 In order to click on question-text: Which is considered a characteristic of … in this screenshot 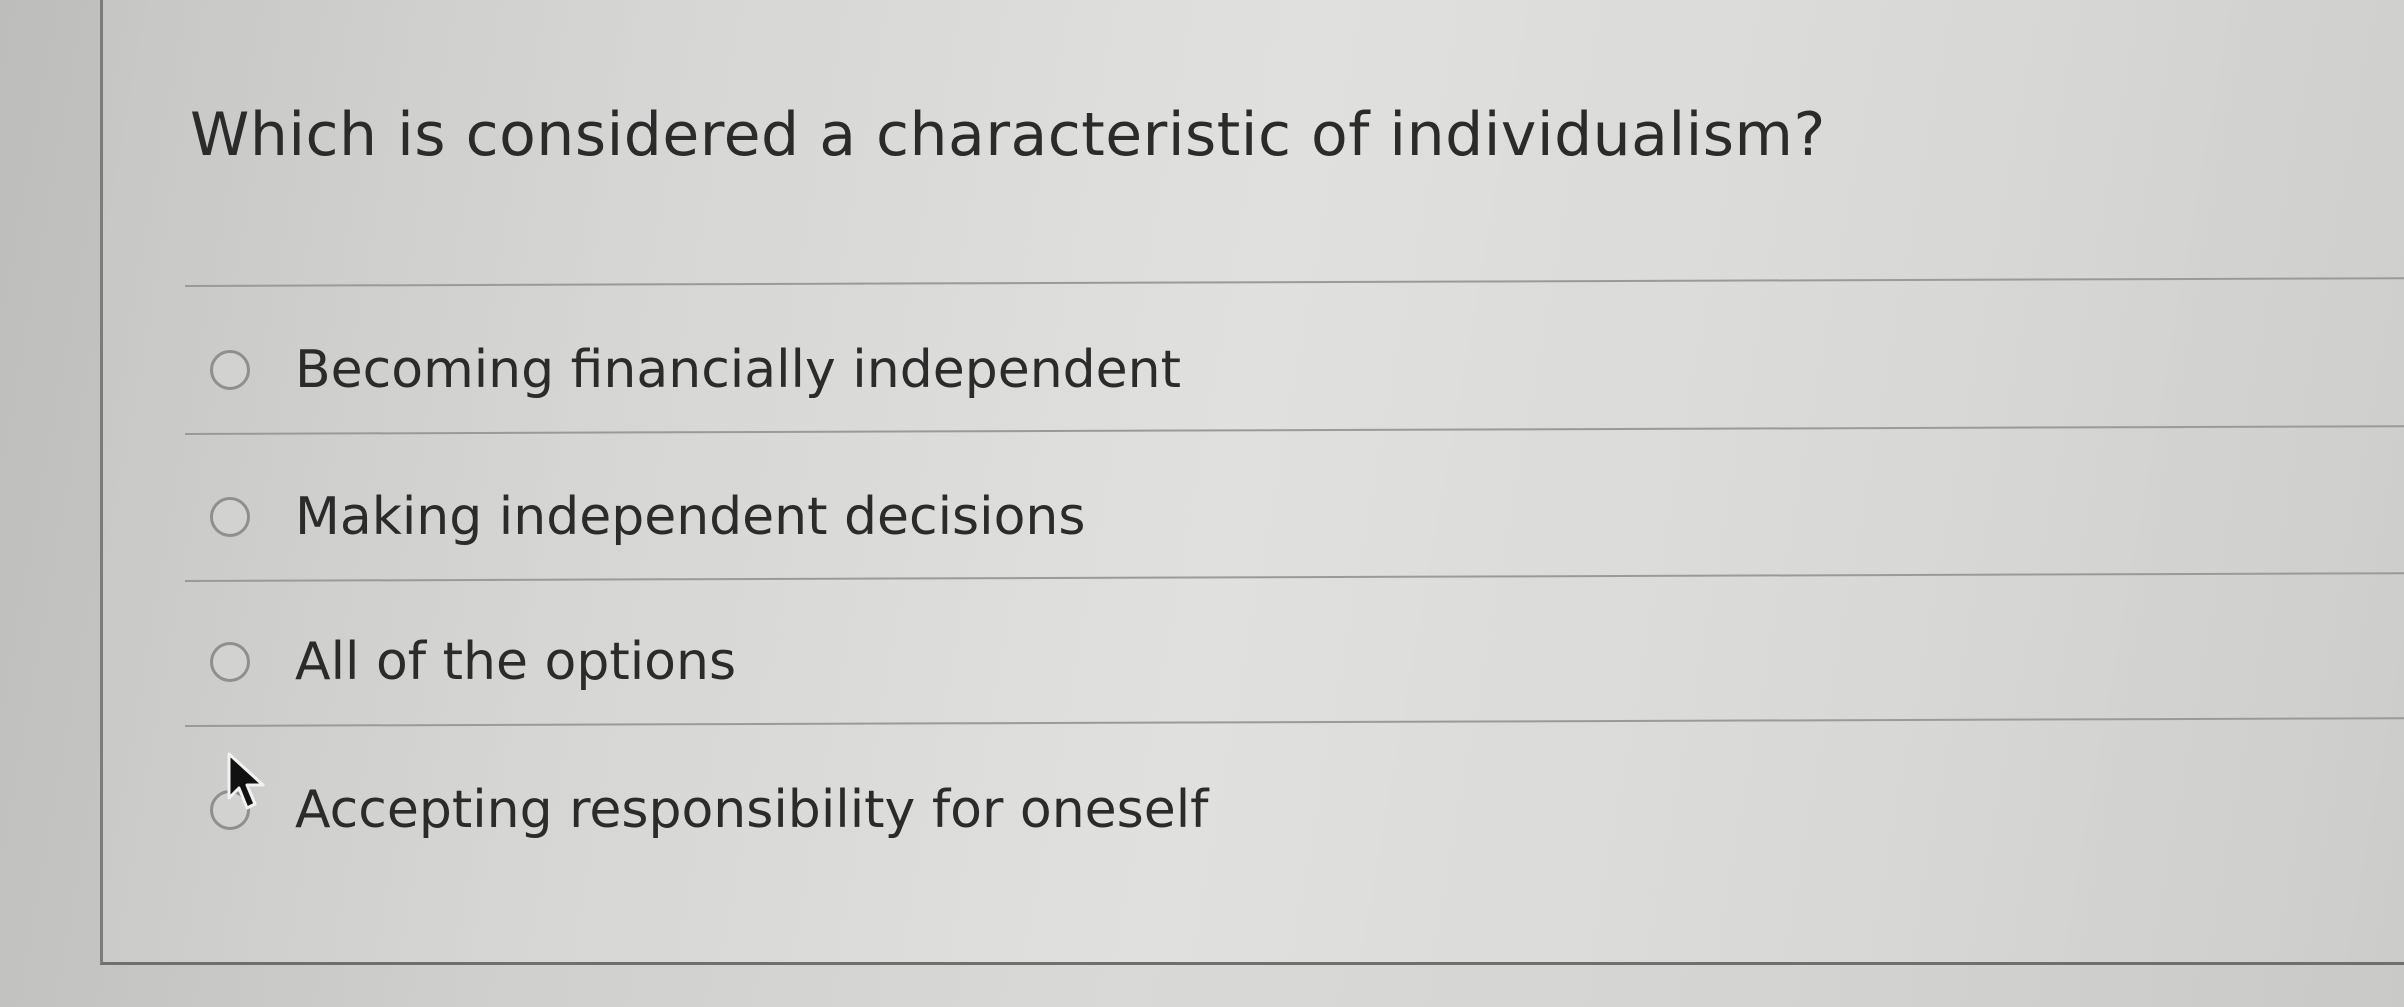, I will do `click(1008, 135)`.